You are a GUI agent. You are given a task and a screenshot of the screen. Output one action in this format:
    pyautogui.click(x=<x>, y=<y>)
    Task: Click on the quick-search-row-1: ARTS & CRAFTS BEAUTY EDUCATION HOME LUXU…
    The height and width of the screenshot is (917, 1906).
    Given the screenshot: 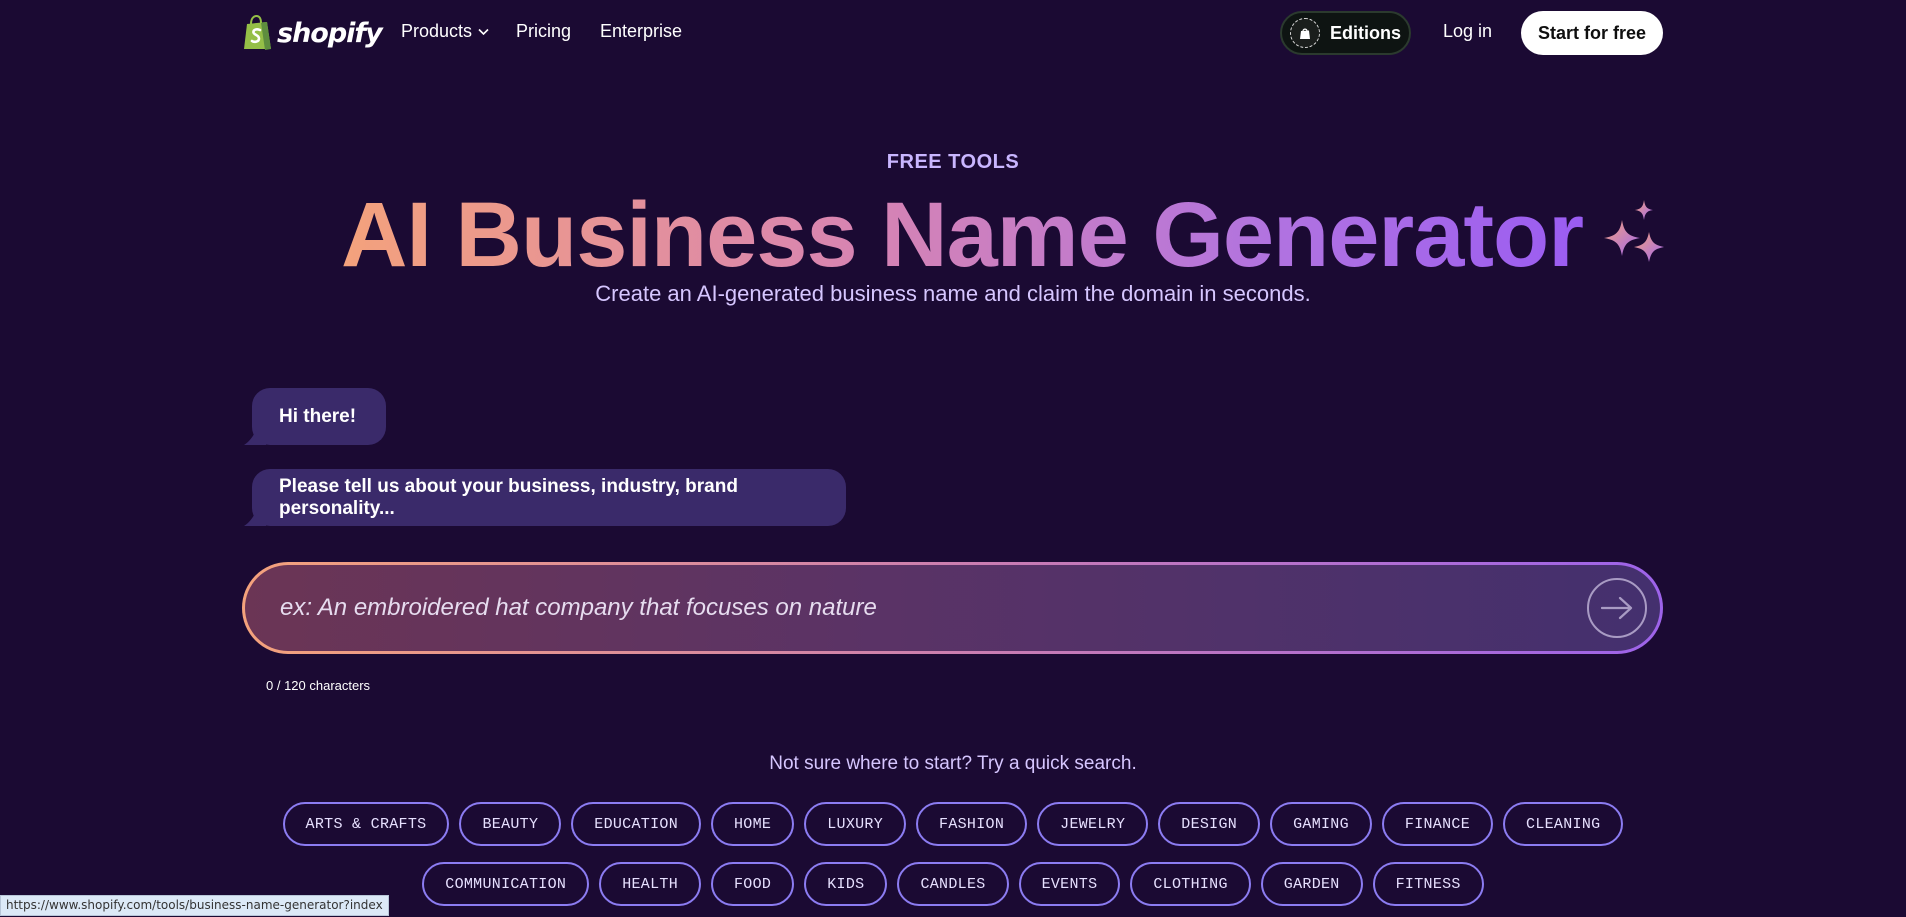 What is the action you would take?
    pyautogui.click(x=953, y=824)
    